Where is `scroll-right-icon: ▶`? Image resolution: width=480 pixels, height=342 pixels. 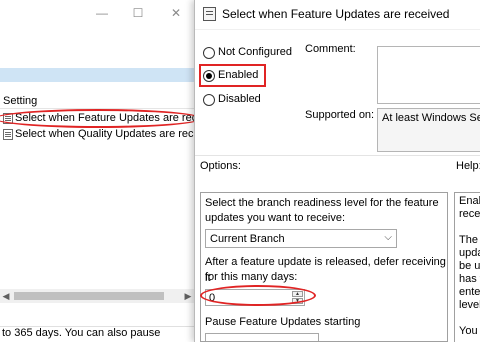 scroll-right-icon: ▶ is located at coordinates (188, 296).